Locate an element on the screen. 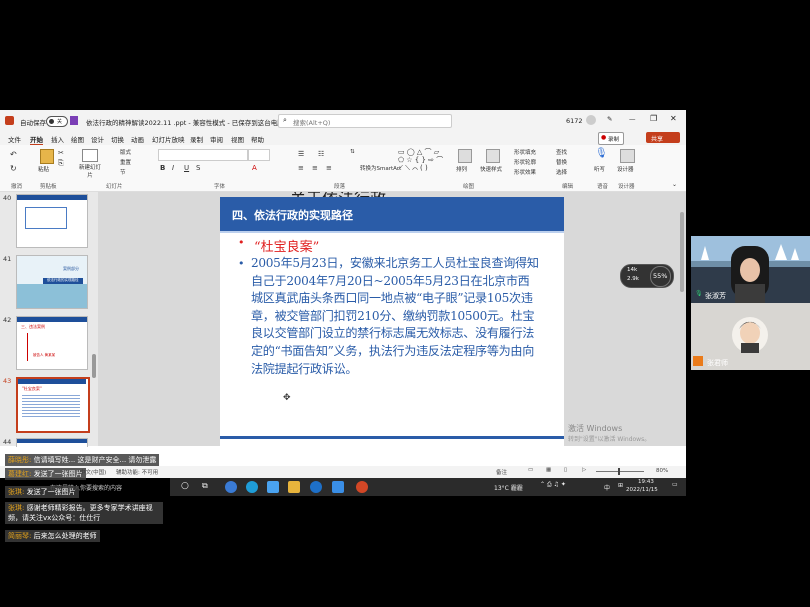 Image resolution: width=810 pixels, height=607 pixels. thumb-scrollbar is located at coordinates (94, 366).